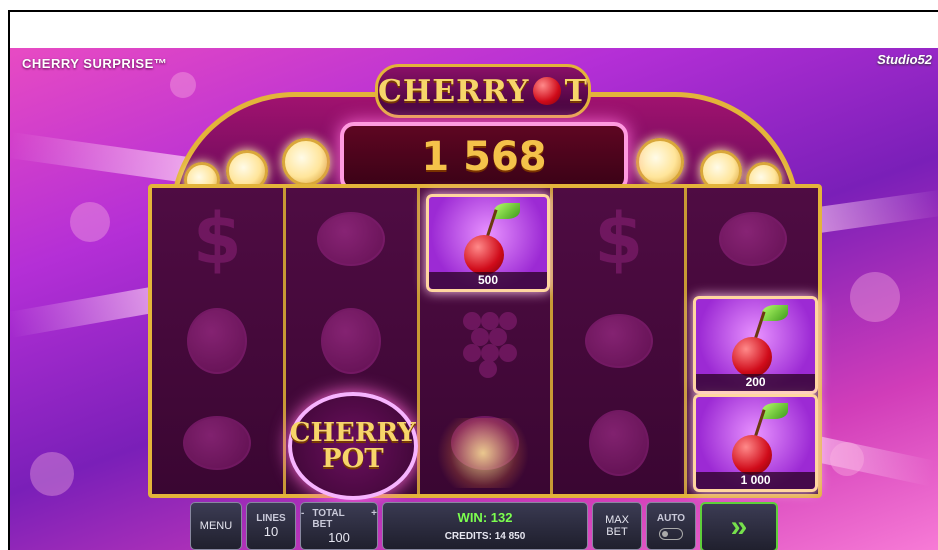  I want to click on cherry-pot-logo: CHERRY T, so click(483, 91).